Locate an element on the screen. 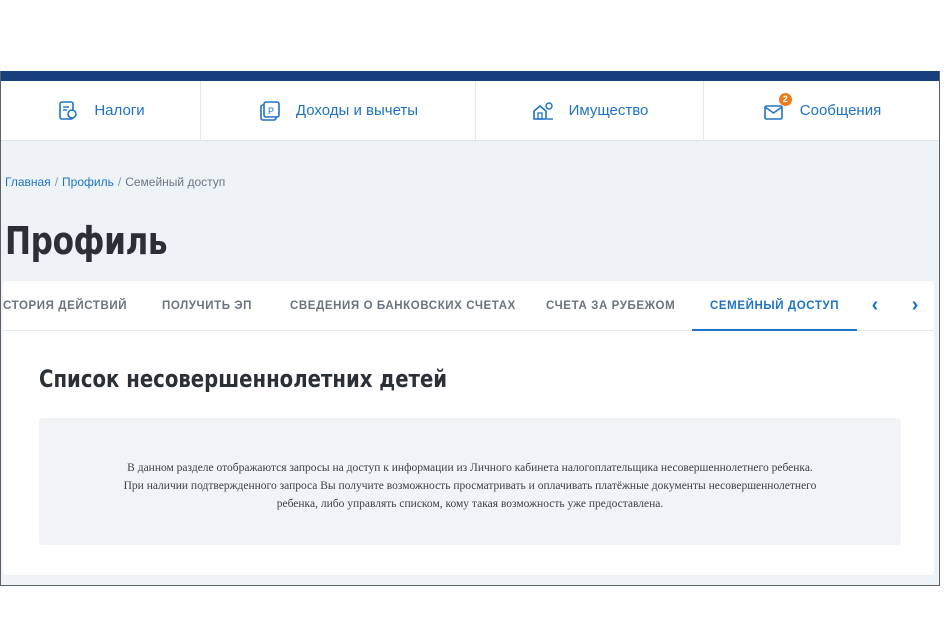 The width and height of the screenshot is (945, 629). property-icon is located at coordinates (543, 111).